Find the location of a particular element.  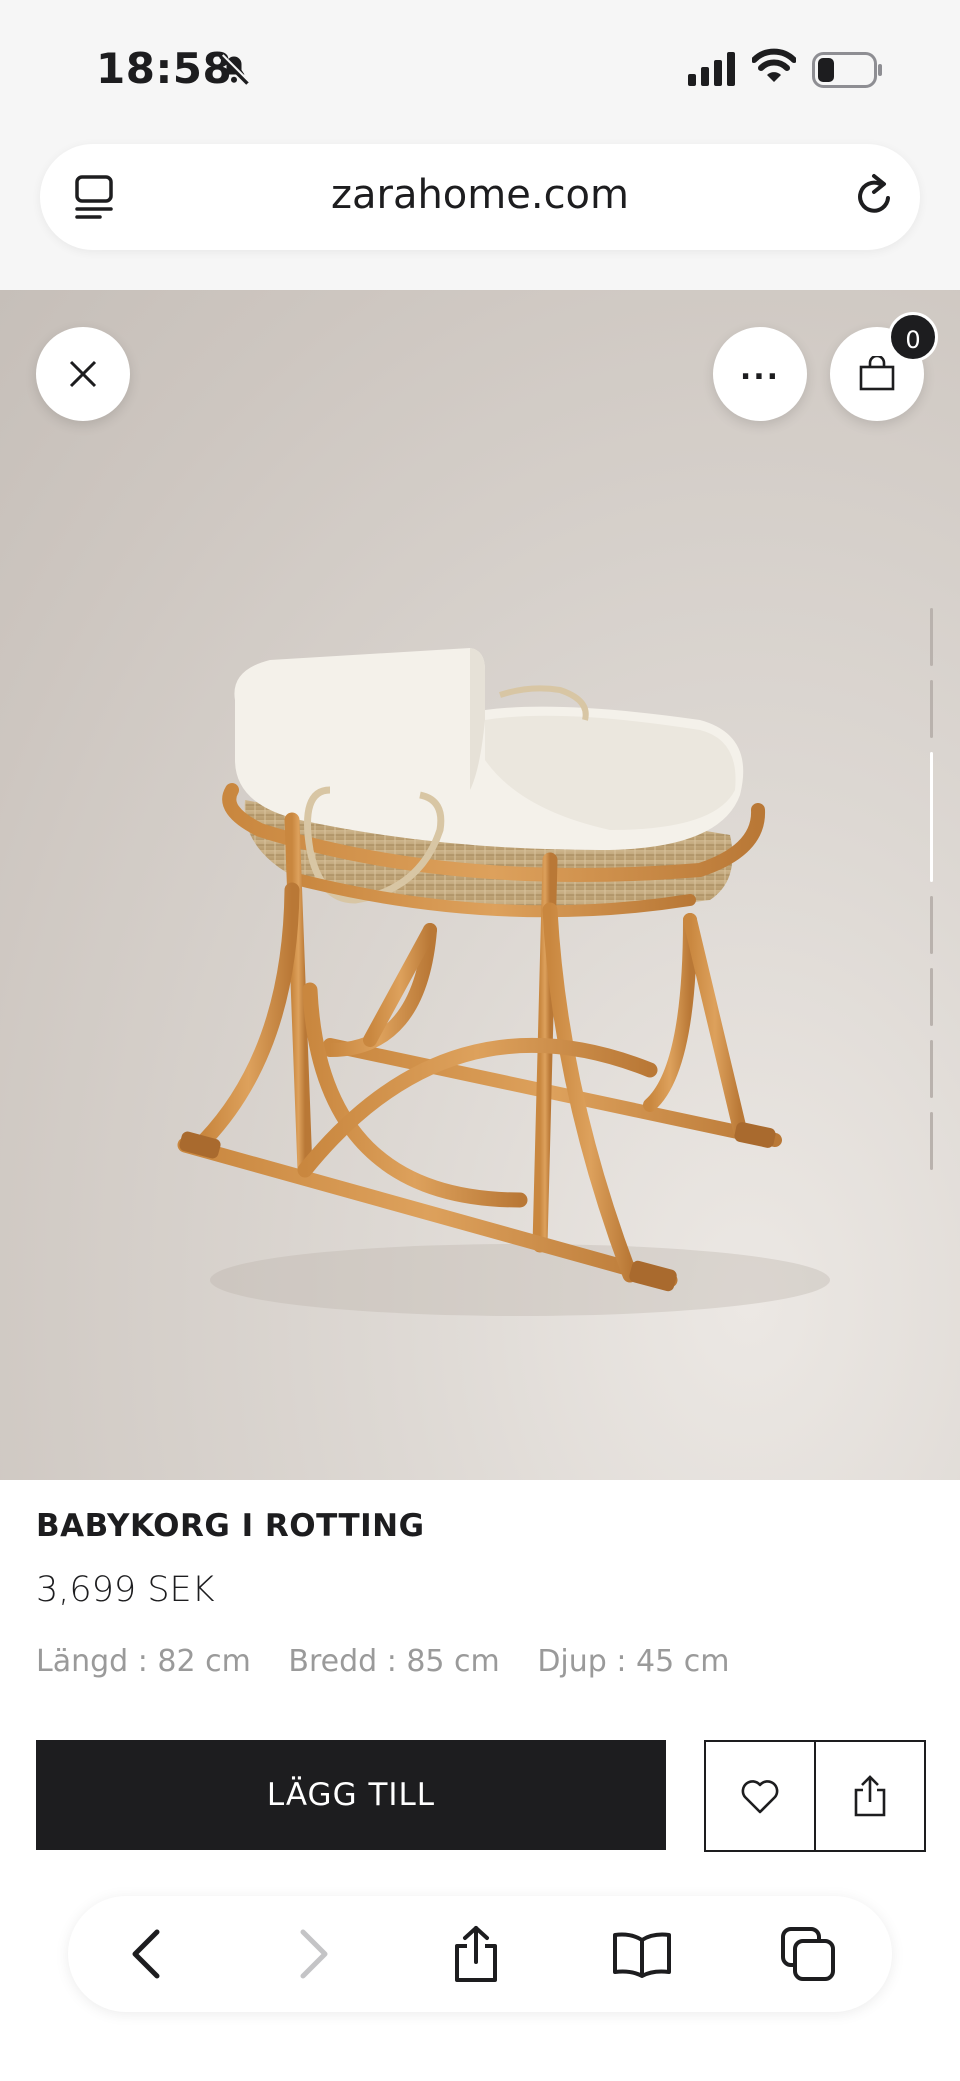

battery-icon is located at coordinates (847, 70).